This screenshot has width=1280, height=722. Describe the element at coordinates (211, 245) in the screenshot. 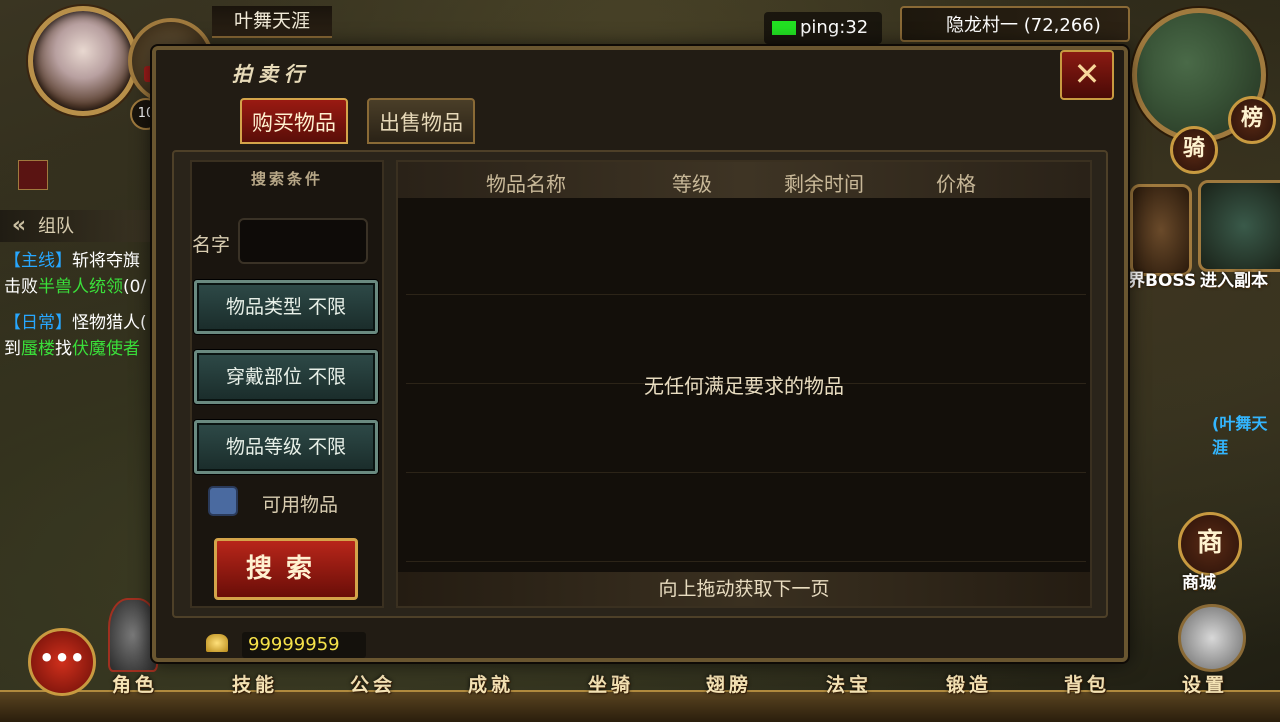

I see `name-label: 名字` at that location.